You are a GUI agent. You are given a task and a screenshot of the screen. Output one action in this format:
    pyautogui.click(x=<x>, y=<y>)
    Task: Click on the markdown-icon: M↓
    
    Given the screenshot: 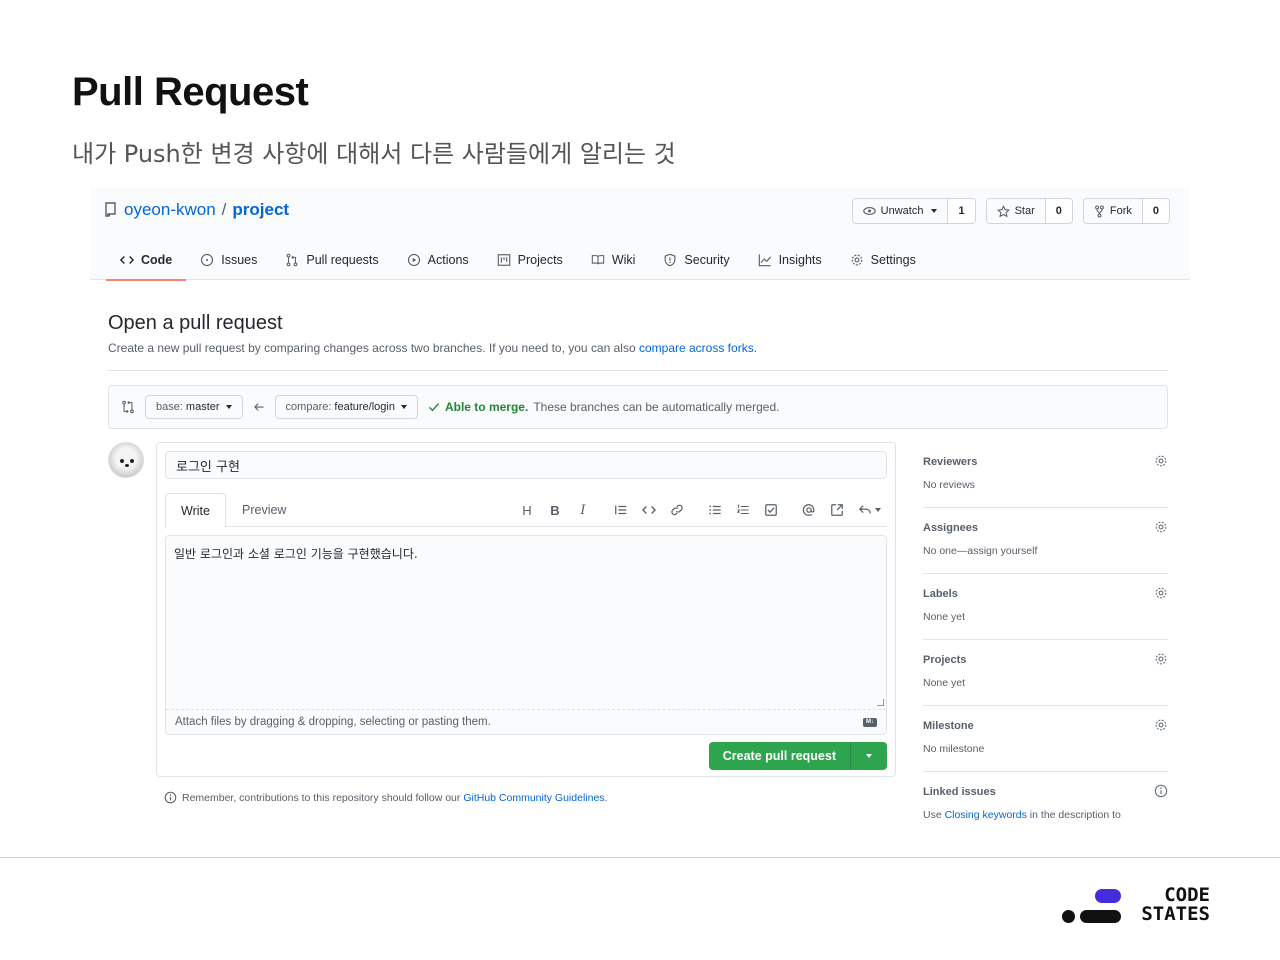 What is the action you would take?
    pyautogui.click(x=870, y=722)
    